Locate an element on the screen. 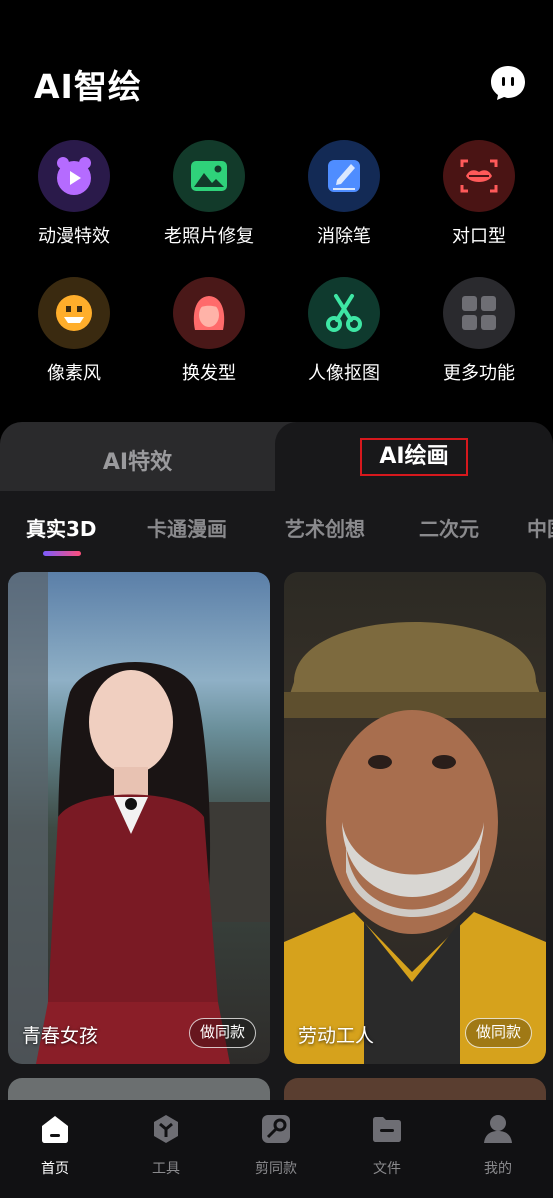 The height and width of the screenshot is (1198, 553). hairstyle-icon is located at coordinates (209, 313).